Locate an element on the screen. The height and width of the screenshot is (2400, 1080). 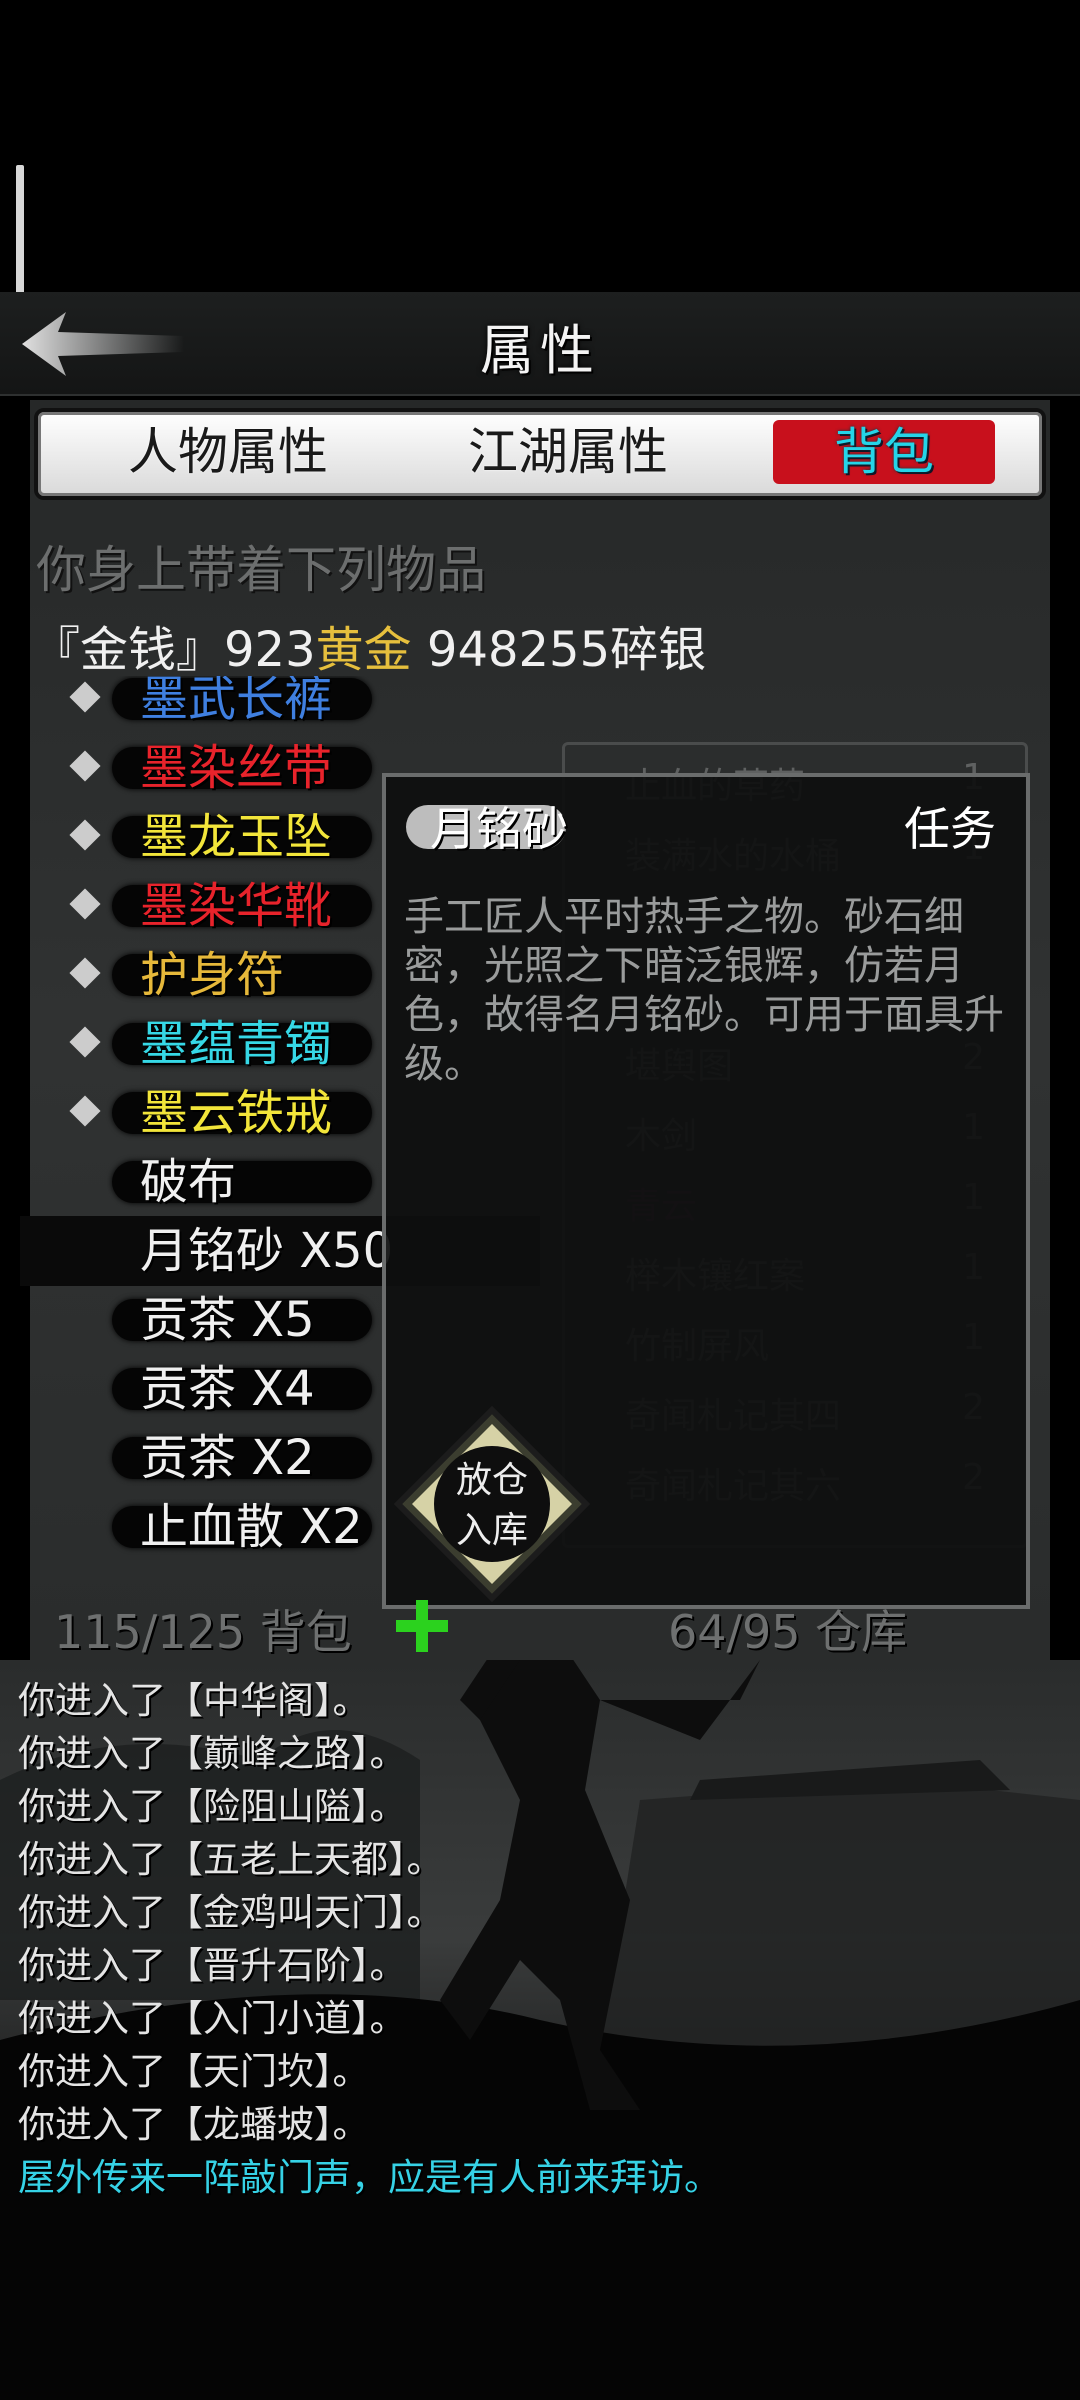
bag-capacity: 115/125 背包 is located at coordinates (203, 1632).